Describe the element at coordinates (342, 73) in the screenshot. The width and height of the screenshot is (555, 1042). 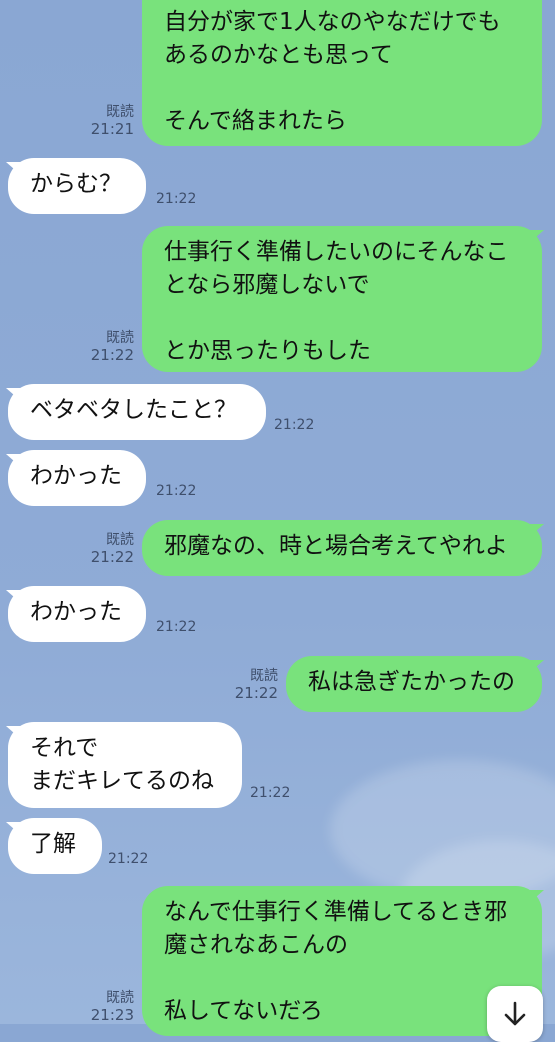
I see `message-bubble-outgoing: 自分が家で1人なのやなだけでも あるのかなとも思って そんで絡まれたら` at that location.